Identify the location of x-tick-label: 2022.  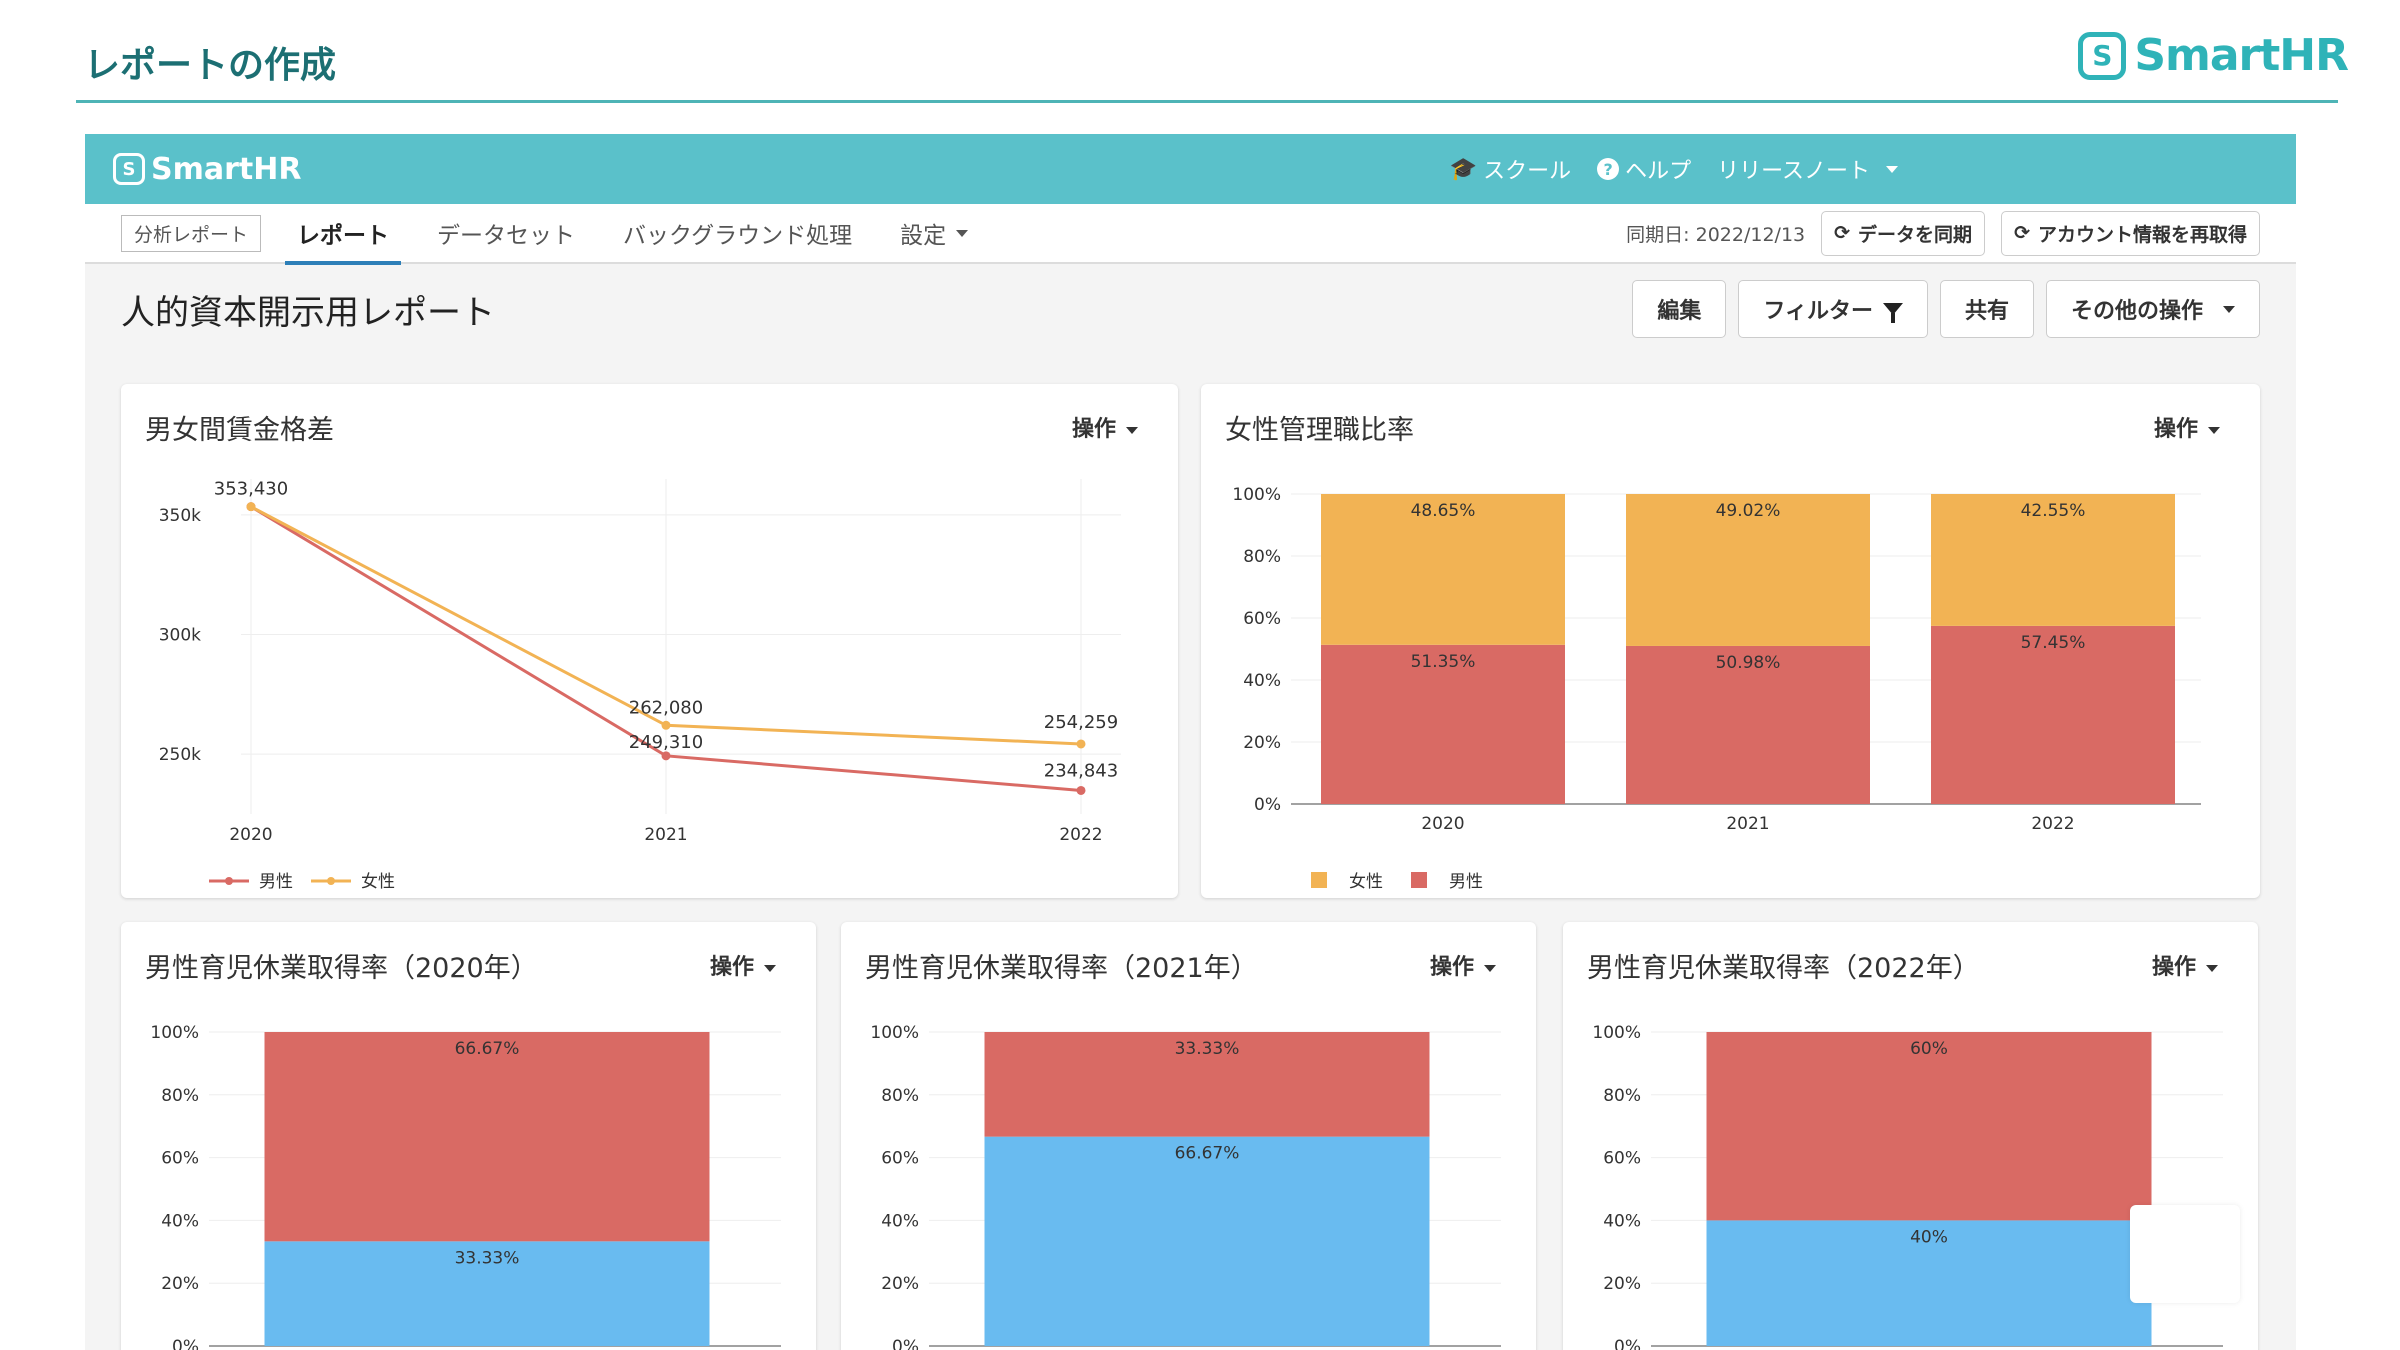
(2052, 824).